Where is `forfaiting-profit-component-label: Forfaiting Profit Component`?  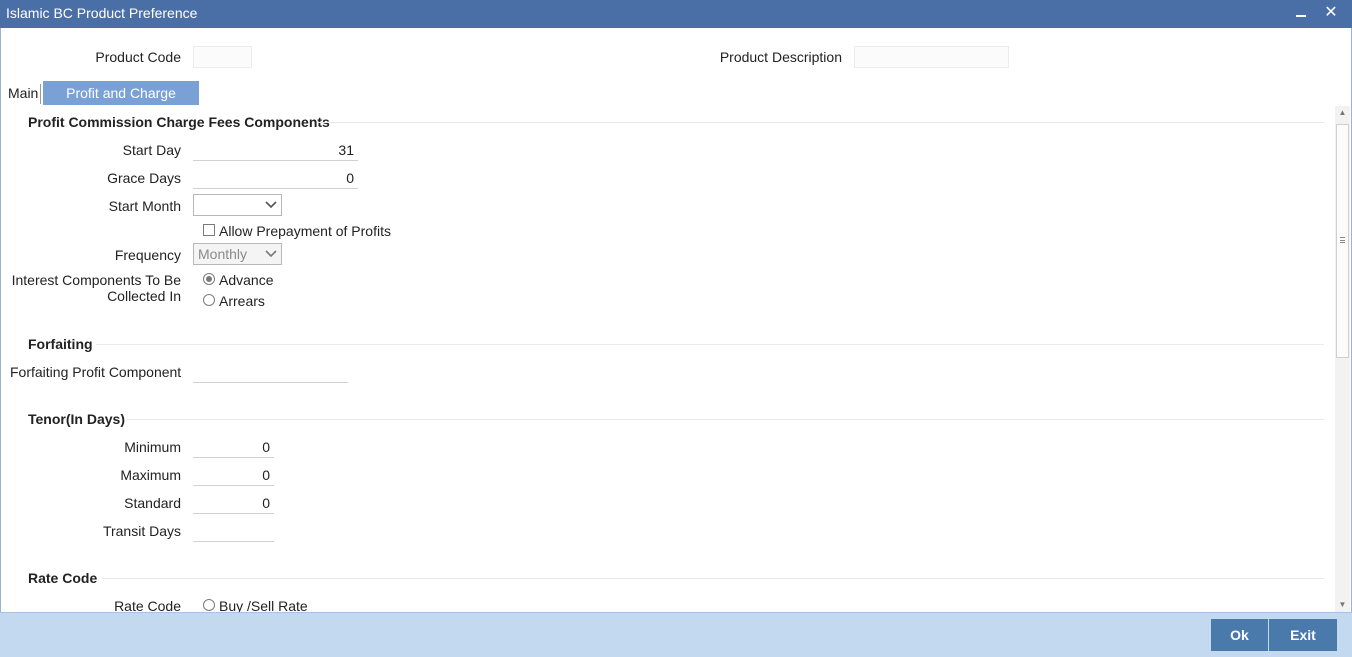
forfaiting-profit-component-label: Forfaiting Profit Component is located at coordinates (96, 372).